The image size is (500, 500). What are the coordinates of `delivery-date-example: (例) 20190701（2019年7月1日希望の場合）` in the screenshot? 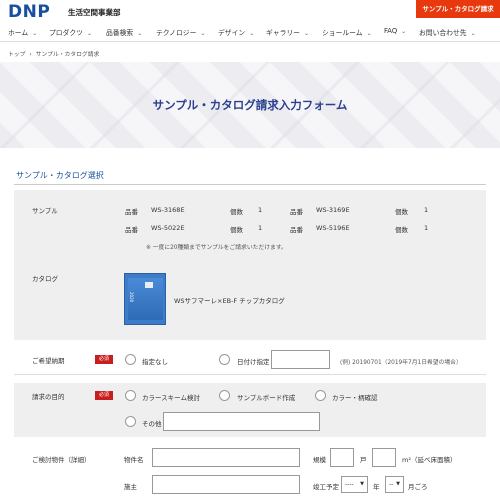 It's located at (401, 363).